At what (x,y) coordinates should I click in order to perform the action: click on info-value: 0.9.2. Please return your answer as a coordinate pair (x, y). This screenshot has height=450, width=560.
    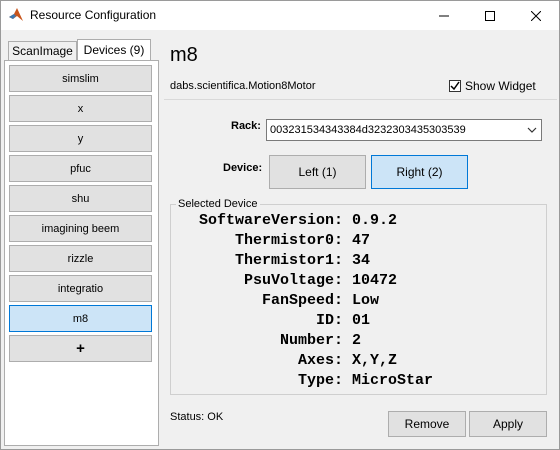
    Looking at the image, I should click on (375, 220).